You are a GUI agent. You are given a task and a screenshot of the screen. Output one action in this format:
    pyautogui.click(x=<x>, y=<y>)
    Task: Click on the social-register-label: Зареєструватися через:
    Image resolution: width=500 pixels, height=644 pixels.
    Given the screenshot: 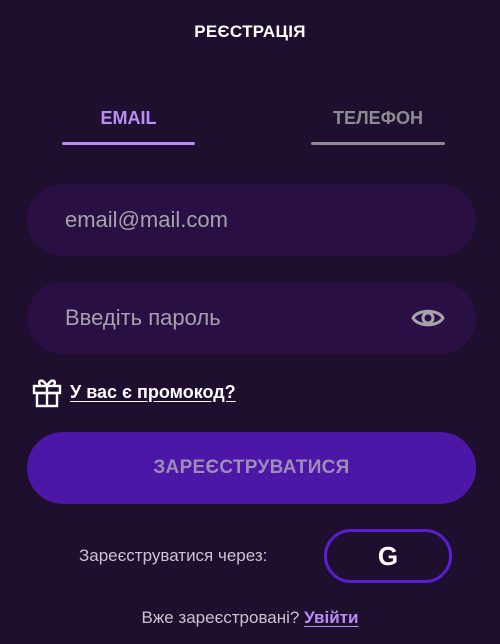 What is the action you would take?
    pyautogui.click(x=173, y=555)
    